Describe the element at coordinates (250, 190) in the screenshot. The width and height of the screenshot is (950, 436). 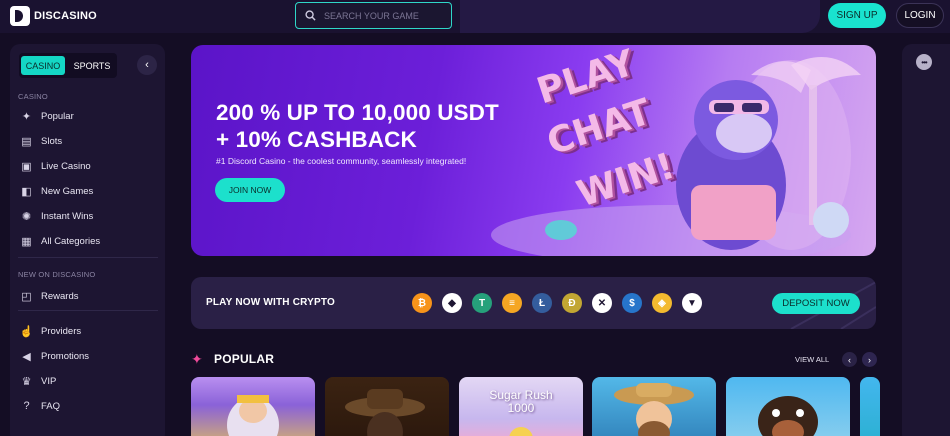
I see `join-now-button: JOIN NOW` at that location.